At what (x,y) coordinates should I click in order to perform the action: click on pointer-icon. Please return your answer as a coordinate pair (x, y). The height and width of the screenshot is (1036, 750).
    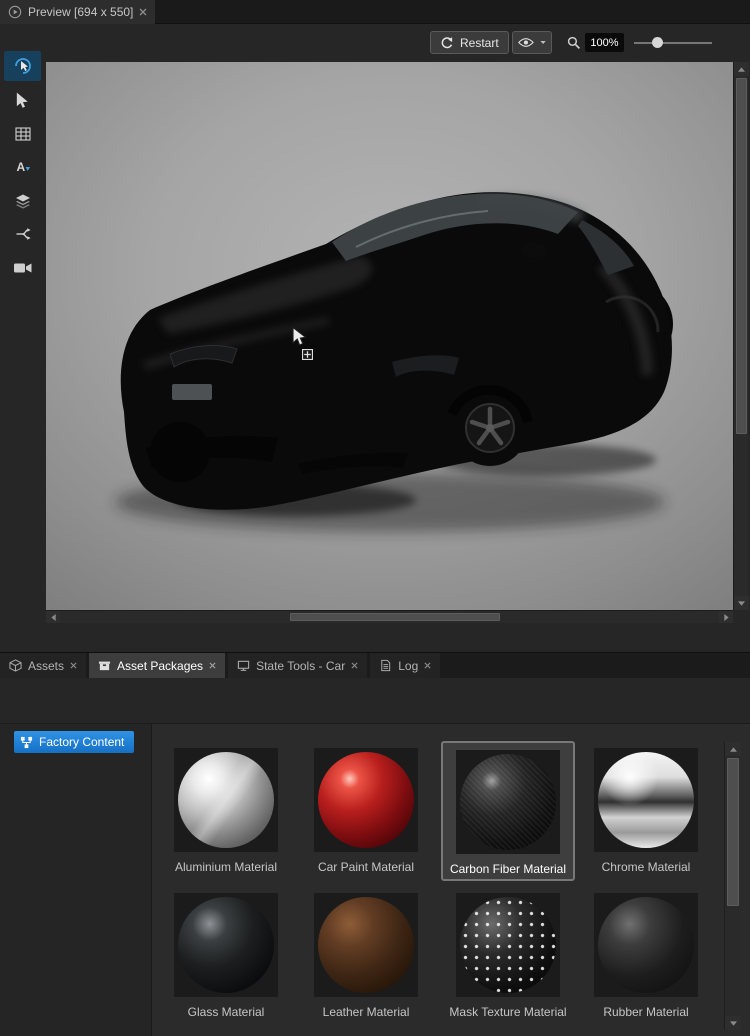
    Looking at the image, I should click on (22, 100).